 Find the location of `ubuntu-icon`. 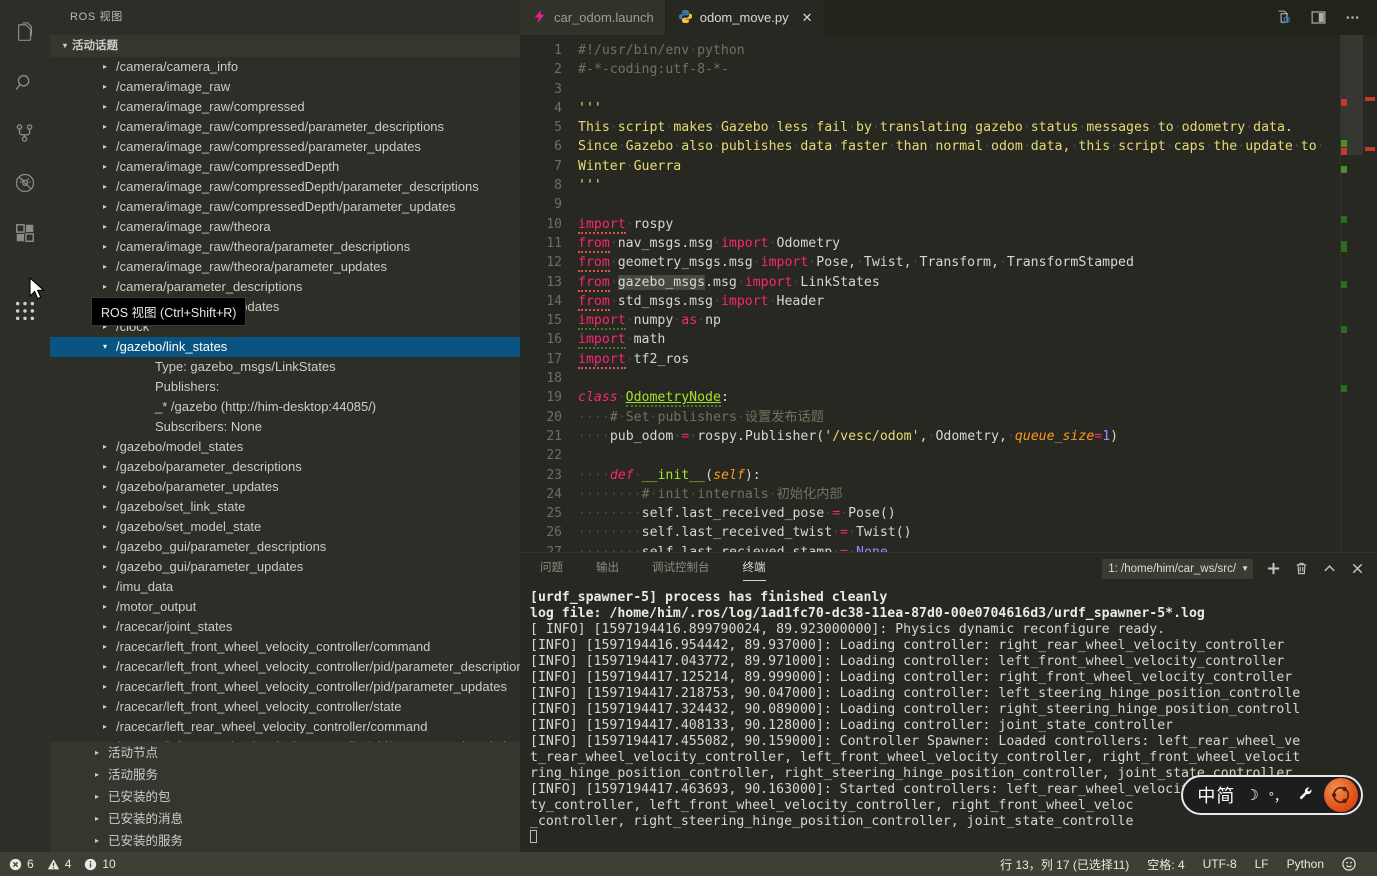

ubuntu-icon is located at coordinates (1341, 795).